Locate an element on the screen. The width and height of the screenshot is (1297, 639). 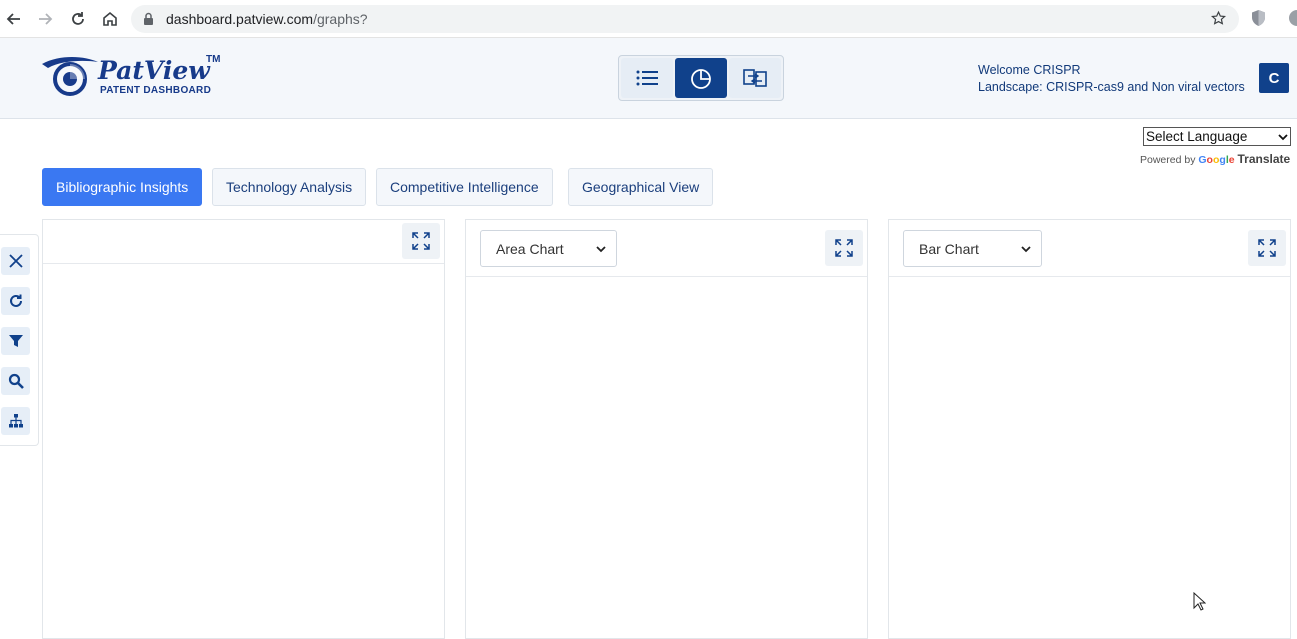
extension-shield-icon is located at coordinates (1258, 18).